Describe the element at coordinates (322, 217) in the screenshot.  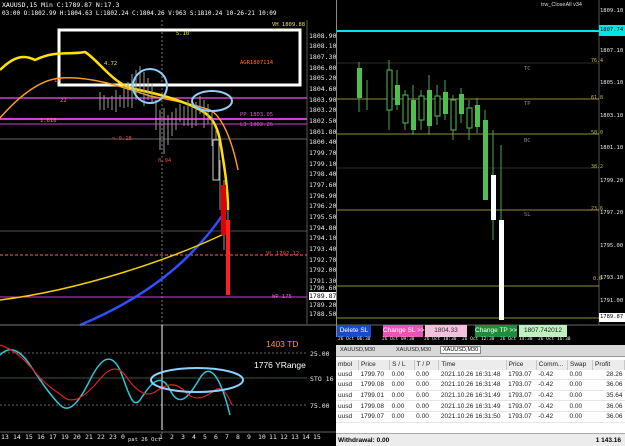
I see `price-tick: 1795.50` at that location.